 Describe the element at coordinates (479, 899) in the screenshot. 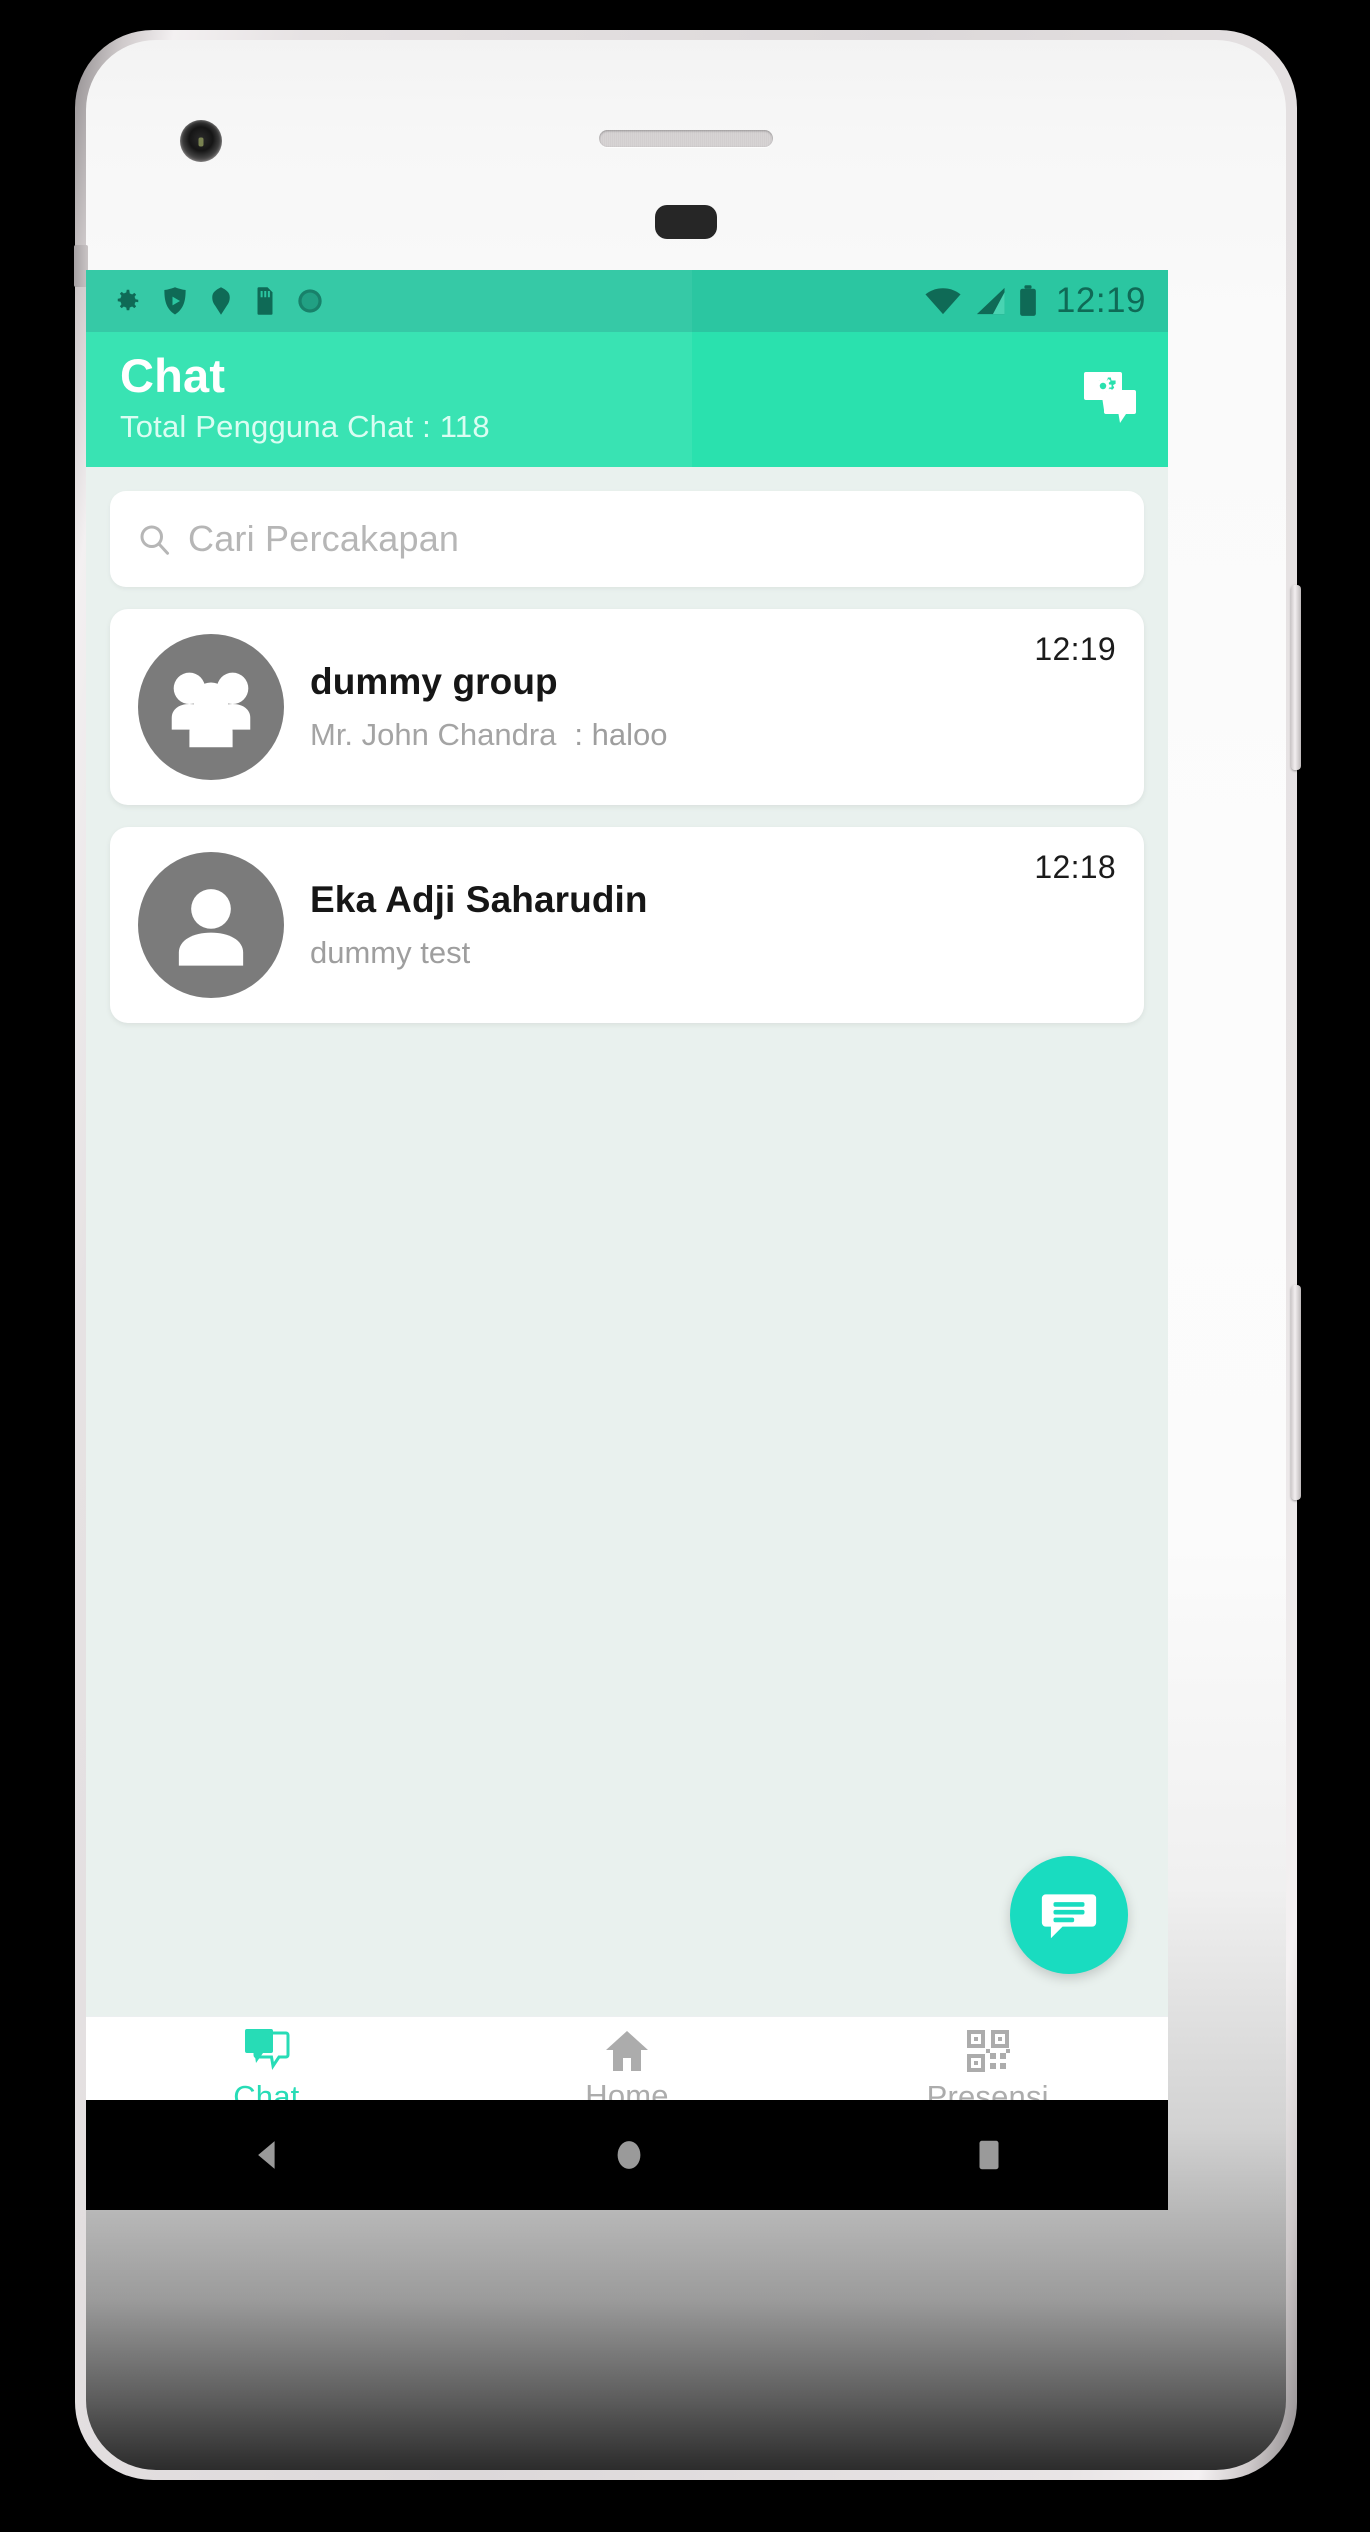

I see `chat-item-name: Eka Adji Saharudin` at that location.